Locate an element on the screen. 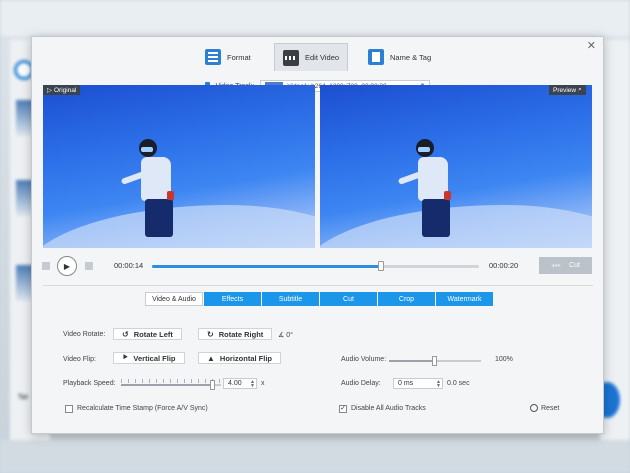  current-time: 00:00:14 is located at coordinates (129, 265).